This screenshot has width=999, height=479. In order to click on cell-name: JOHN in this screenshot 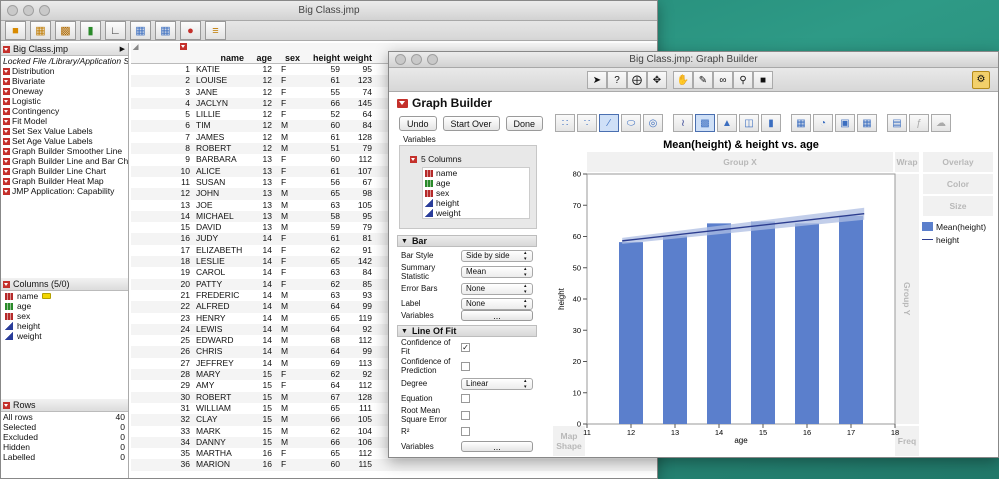, I will do `click(220, 193)`.